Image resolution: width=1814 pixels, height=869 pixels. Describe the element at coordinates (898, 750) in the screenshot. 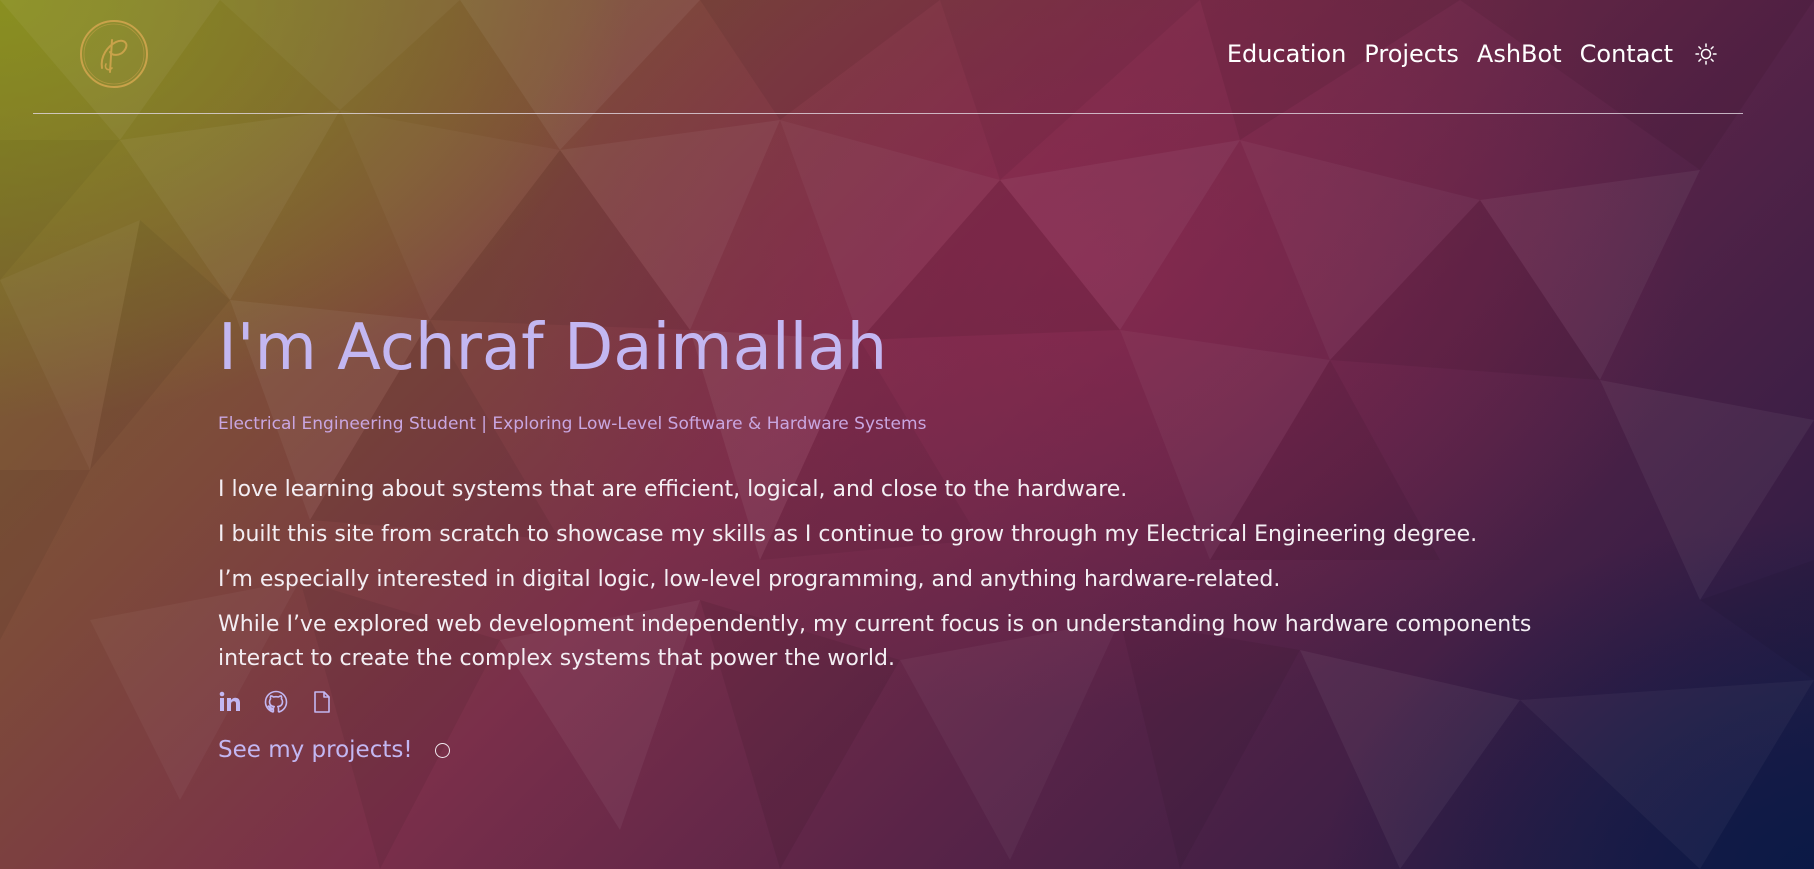

I see `projects-cta: See my projects!` at that location.